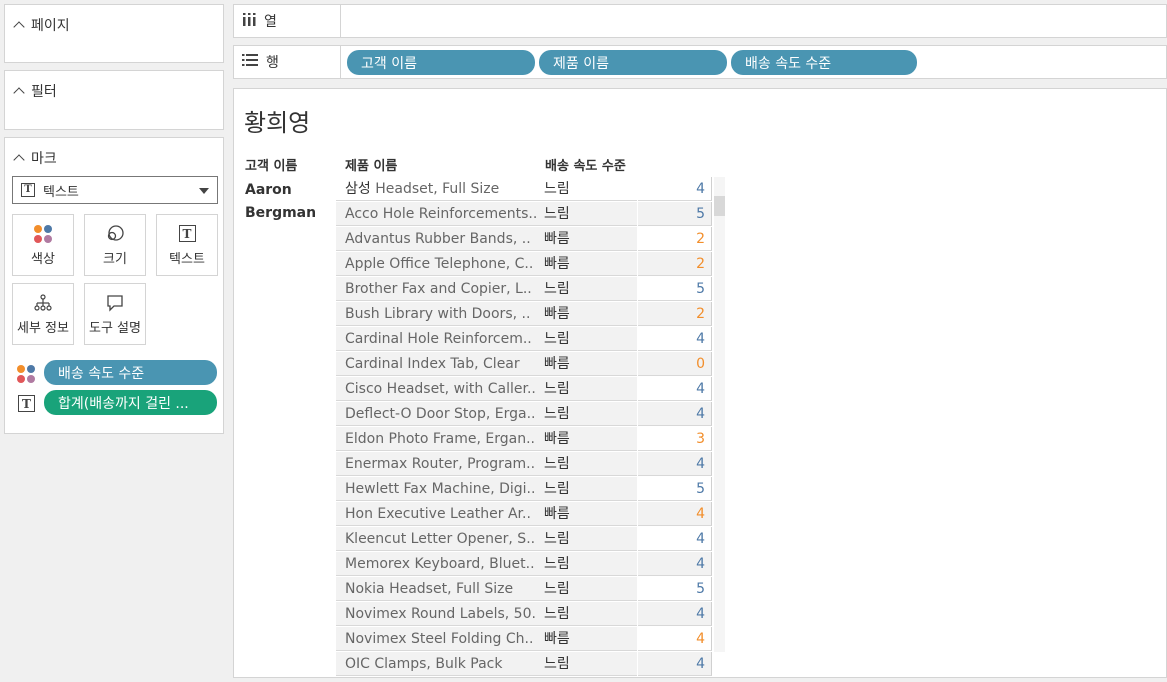 The height and width of the screenshot is (682, 1167). I want to click on product-cell: Eldon Photo Frame, Ergan.., so click(436, 439).